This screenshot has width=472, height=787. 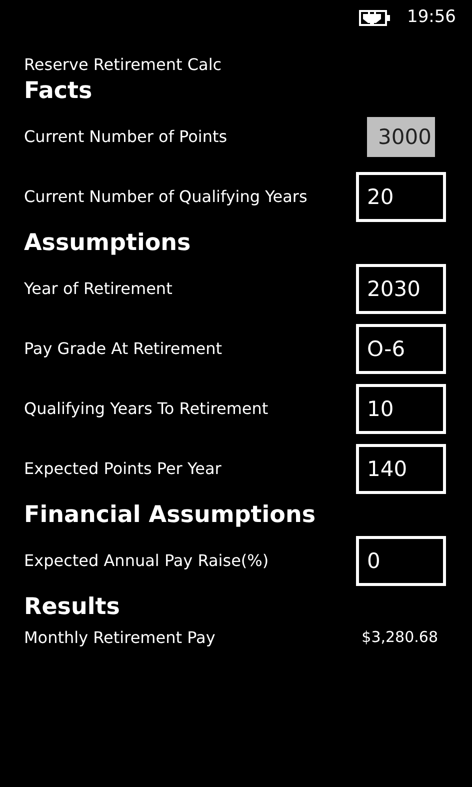 I want to click on field-label: Current Number of Points, so click(x=126, y=137).